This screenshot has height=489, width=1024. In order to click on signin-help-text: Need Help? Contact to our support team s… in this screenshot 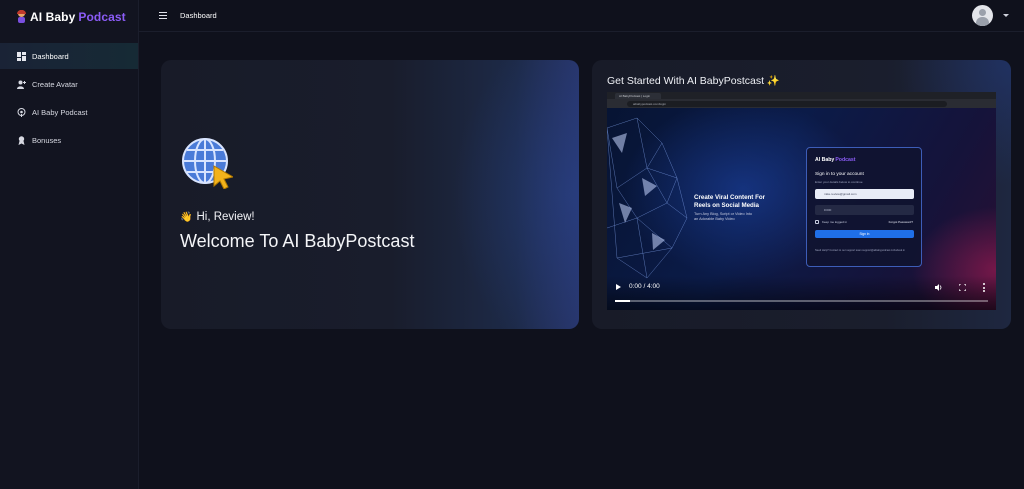, I will do `click(860, 250)`.